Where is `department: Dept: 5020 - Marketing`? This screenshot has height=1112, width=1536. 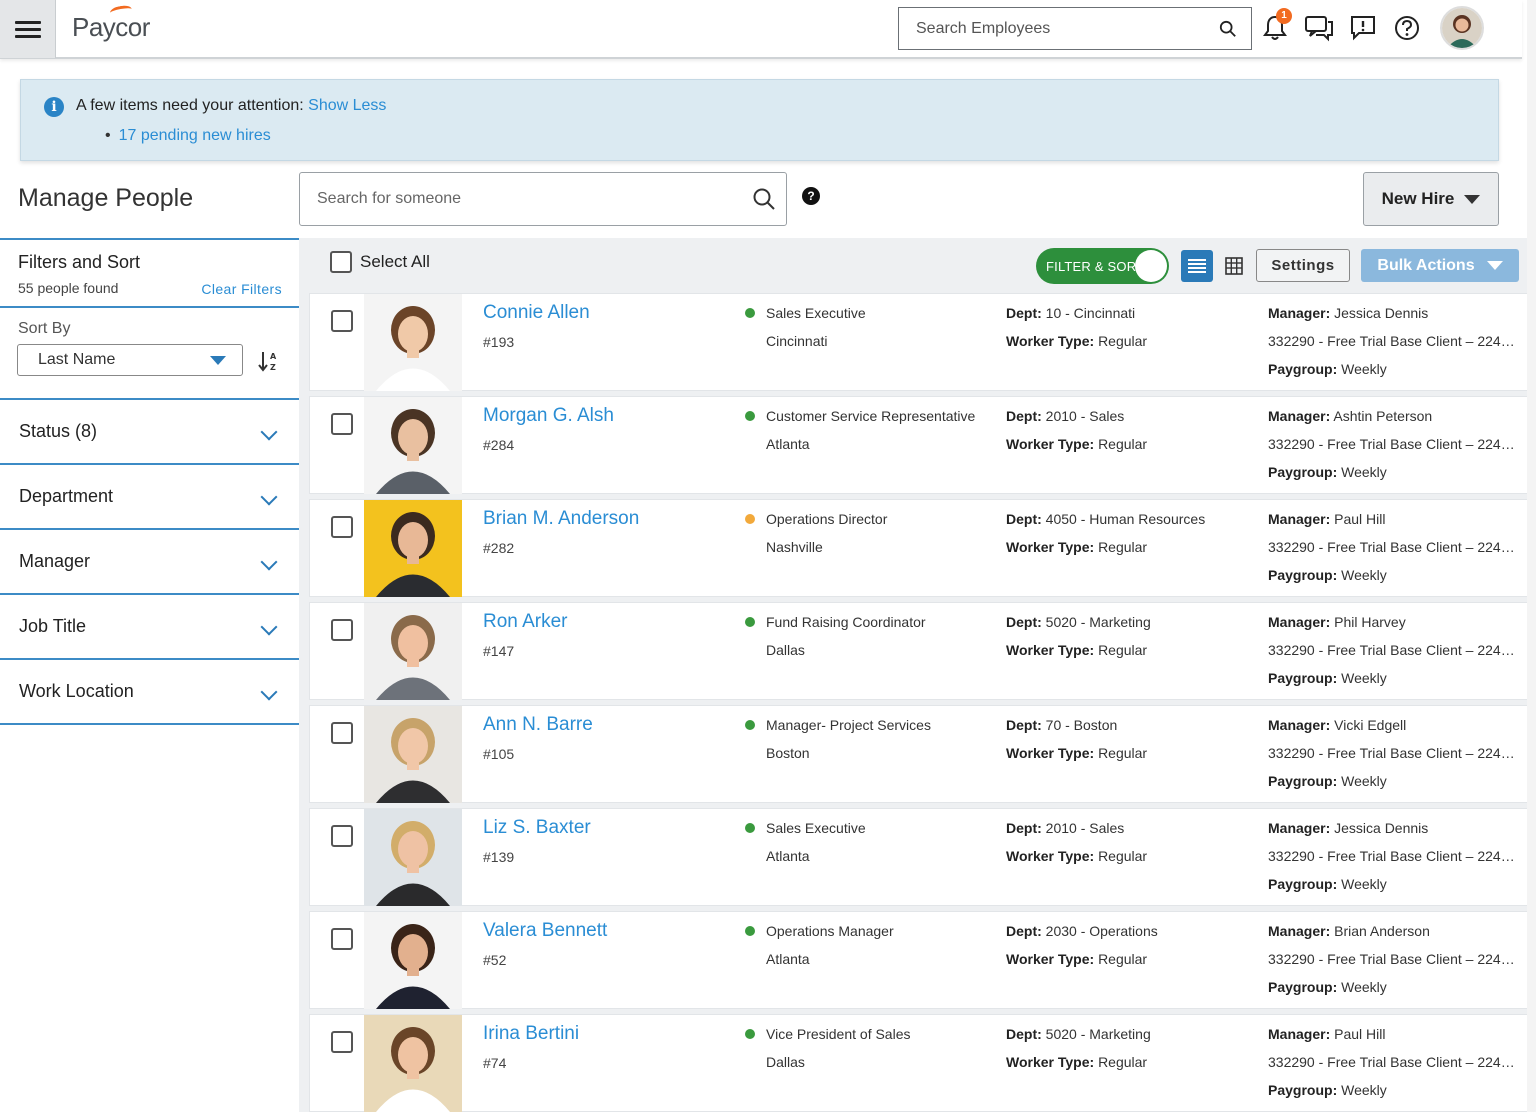
department: Dept: 5020 - Marketing is located at coordinates (1078, 1034).